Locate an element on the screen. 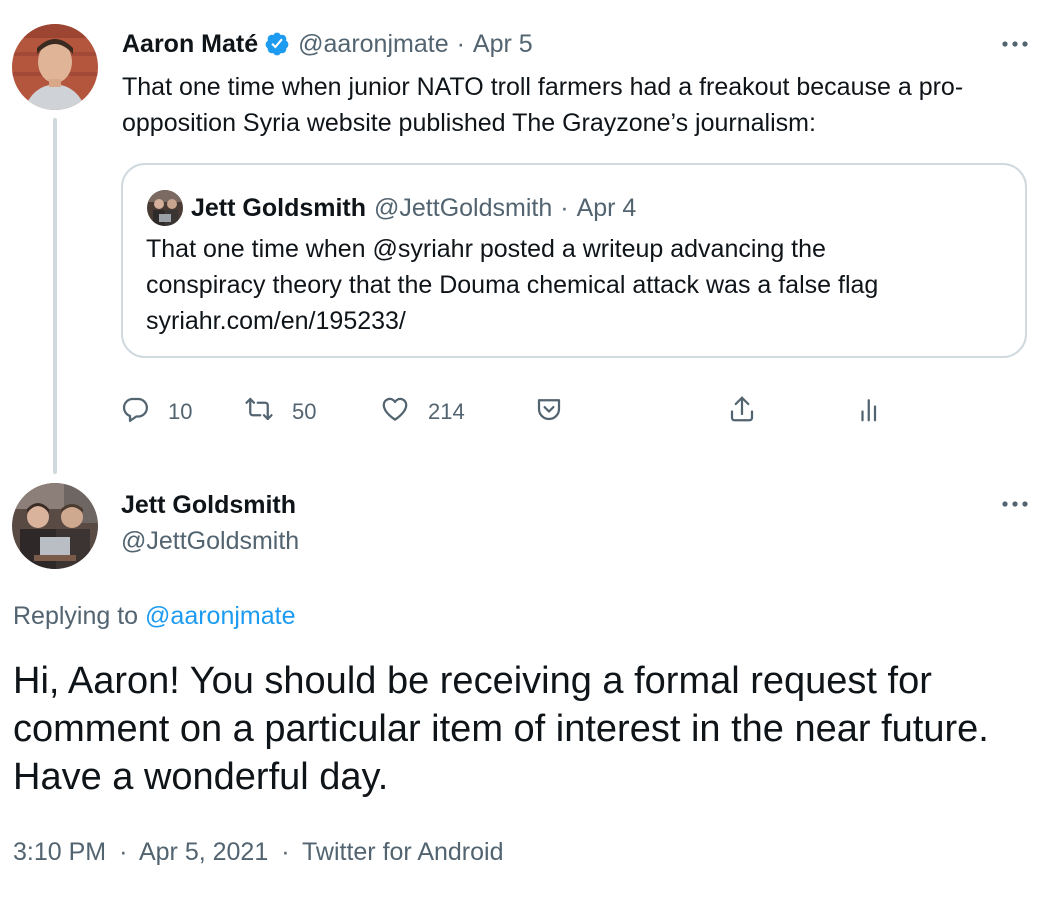  retweet-button: 50 is located at coordinates (280, 412).